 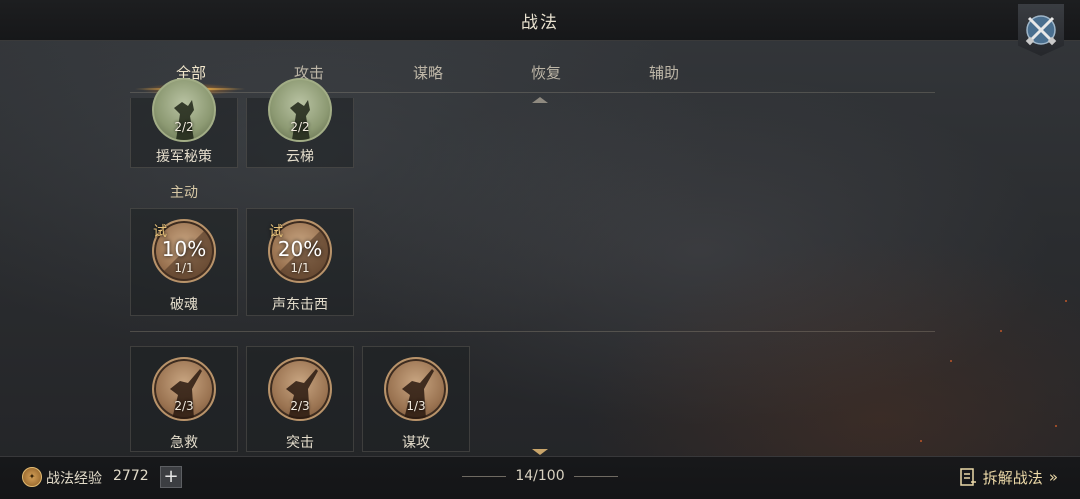 I want to click on decompose-label: 拆解战法, so click(x=1012, y=477).